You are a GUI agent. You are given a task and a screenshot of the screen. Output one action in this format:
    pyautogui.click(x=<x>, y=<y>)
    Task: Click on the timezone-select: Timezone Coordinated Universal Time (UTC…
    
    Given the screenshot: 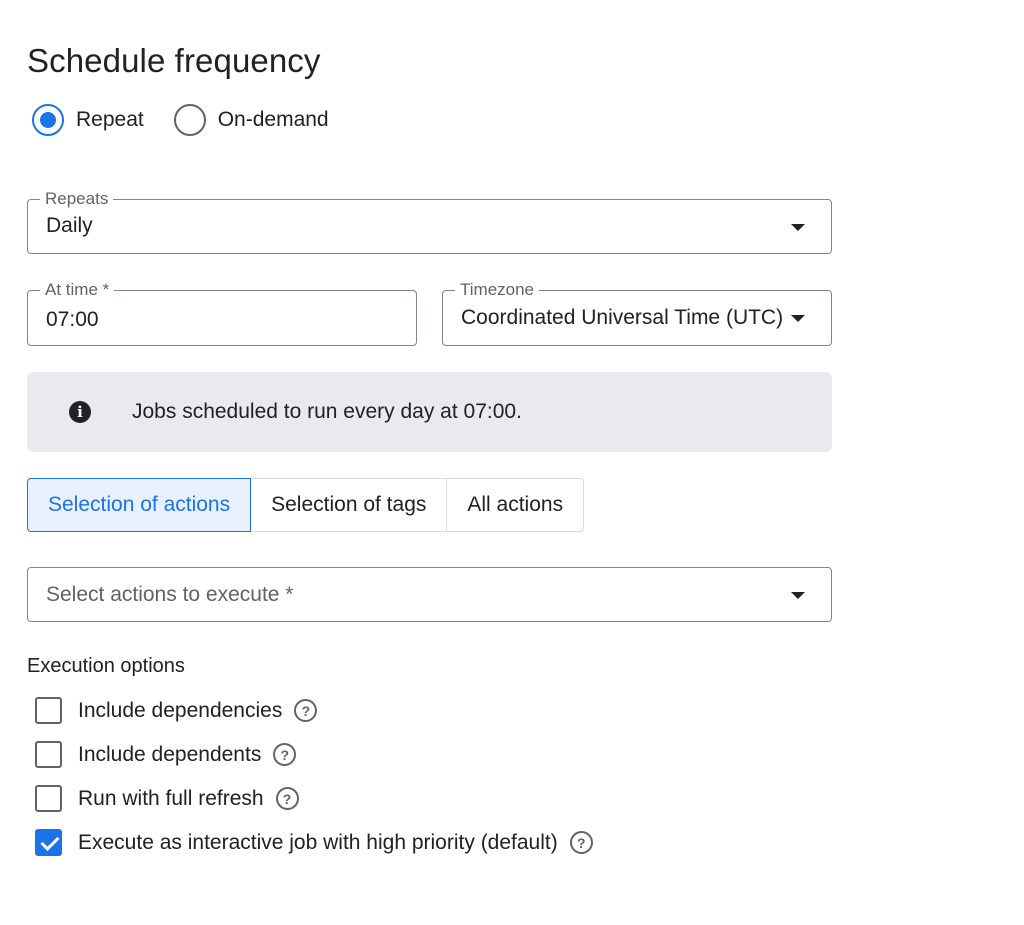 What is the action you would take?
    pyautogui.click(x=637, y=313)
    